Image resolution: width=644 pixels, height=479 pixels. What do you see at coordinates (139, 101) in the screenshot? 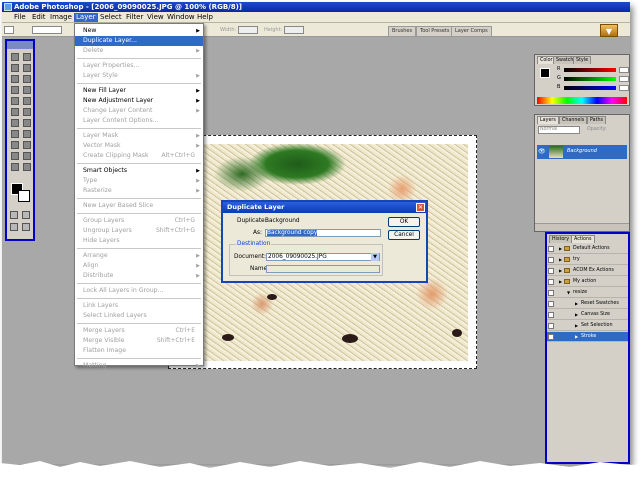
I see `menu-item-new-adjustment-layer: New Adjustment Layer ▶` at bounding box center [139, 101].